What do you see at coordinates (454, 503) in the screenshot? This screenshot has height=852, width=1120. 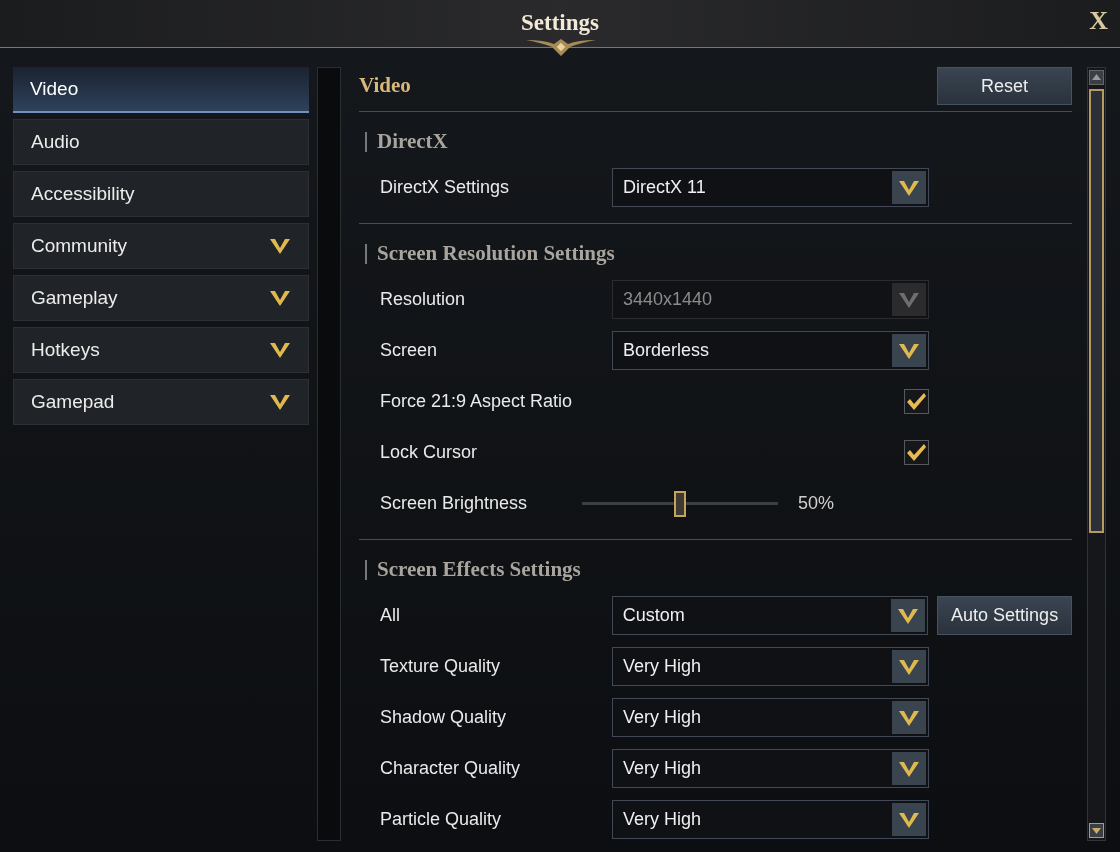 I see `setting-label: Screen Brightness` at bounding box center [454, 503].